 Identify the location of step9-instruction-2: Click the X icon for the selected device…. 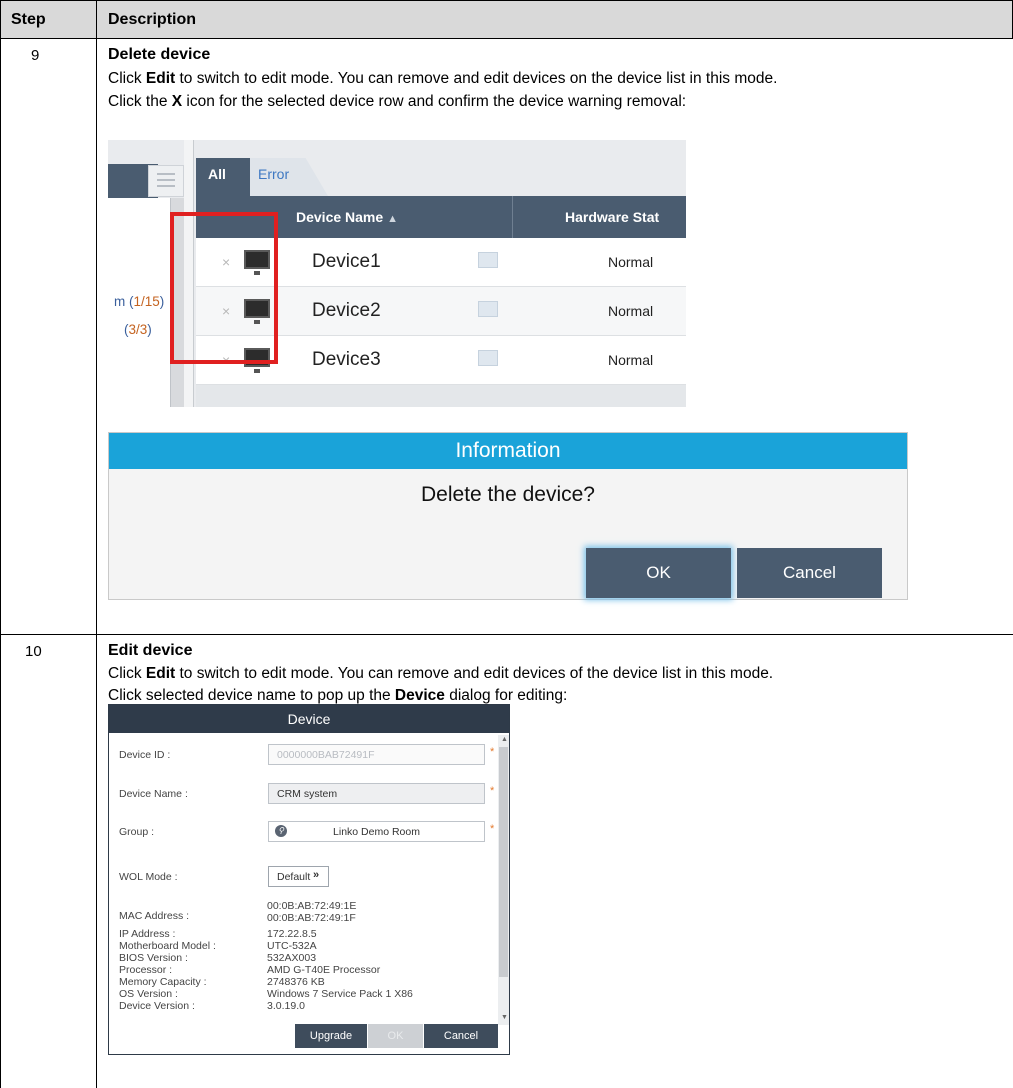
(397, 101).